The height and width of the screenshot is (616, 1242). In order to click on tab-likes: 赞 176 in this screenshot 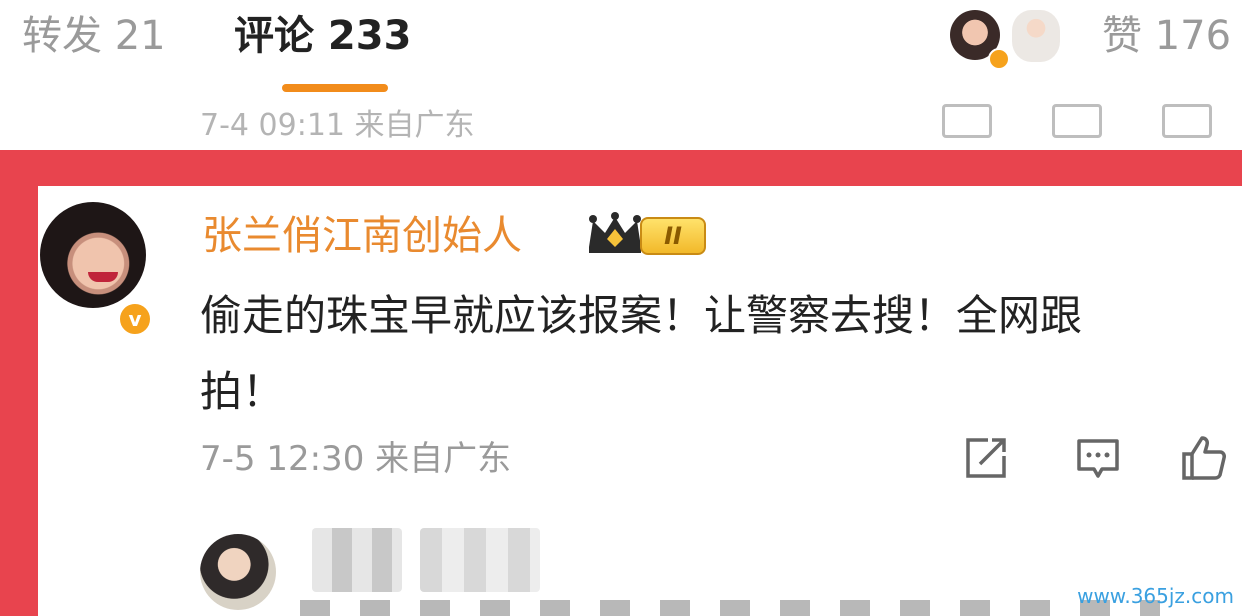, I will do `click(1166, 36)`.